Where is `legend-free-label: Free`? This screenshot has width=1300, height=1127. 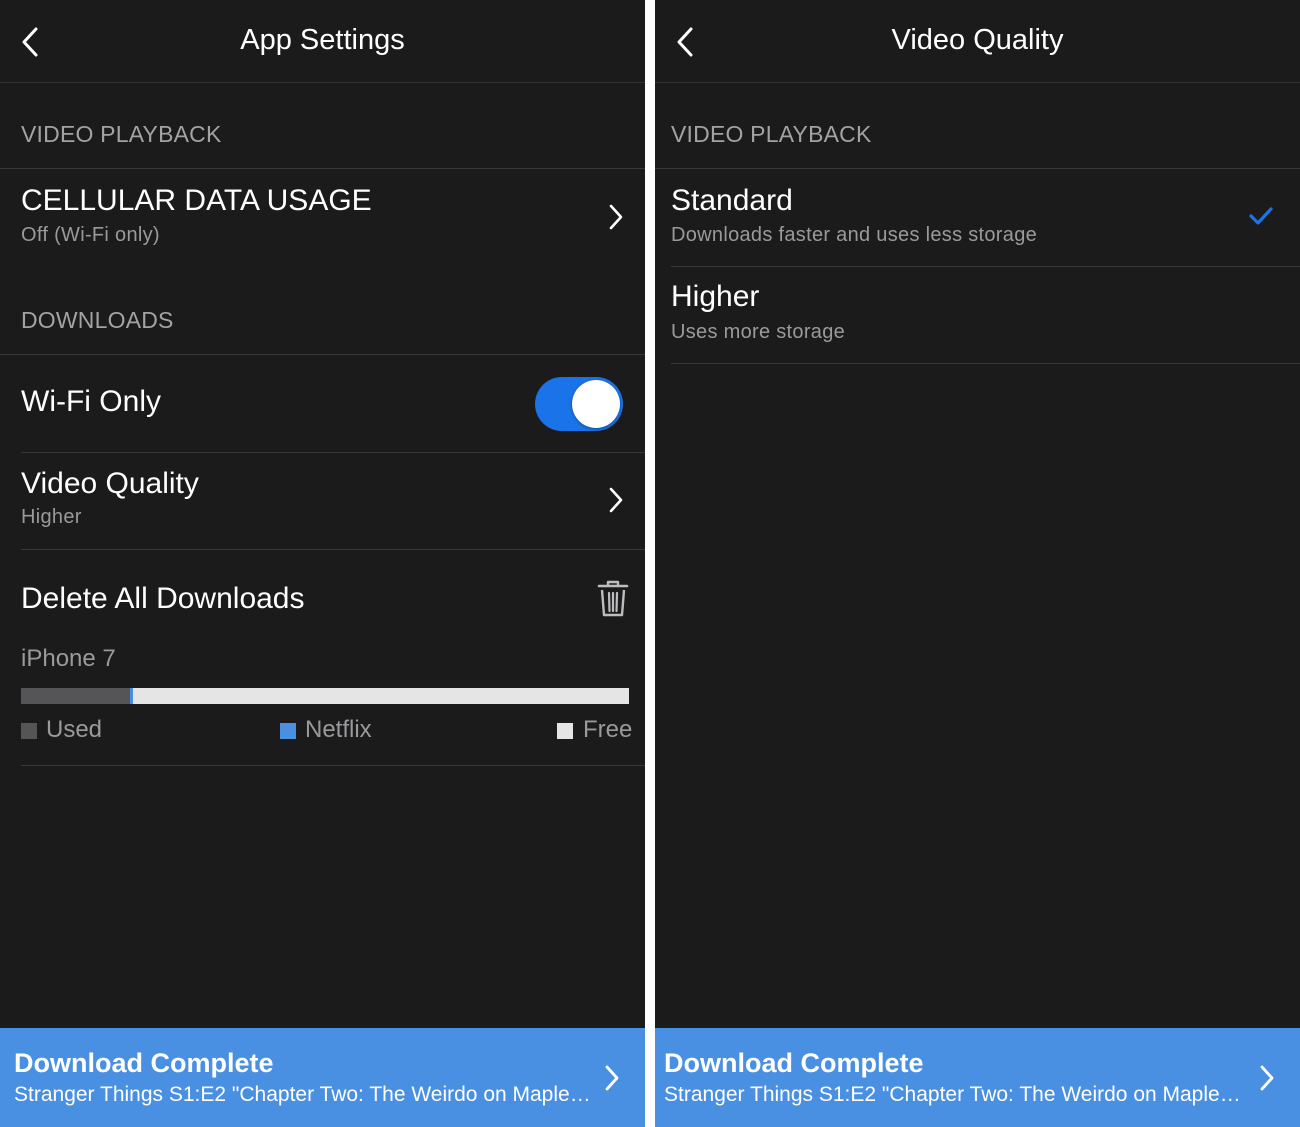
legend-free-label: Free is located at coordinates (608, 729).